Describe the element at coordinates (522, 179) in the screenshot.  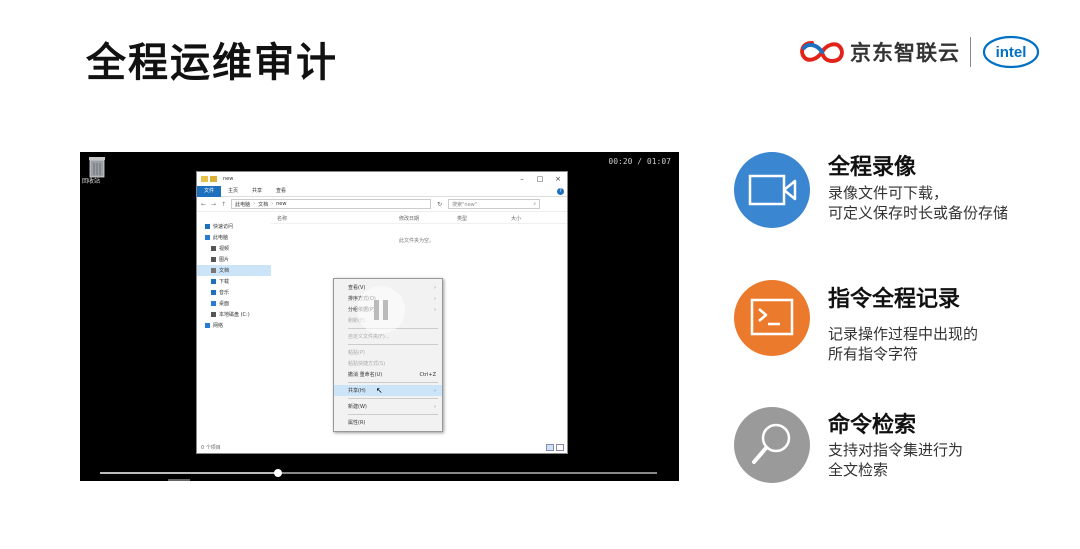
I see `minimize-icon: –` at that location.